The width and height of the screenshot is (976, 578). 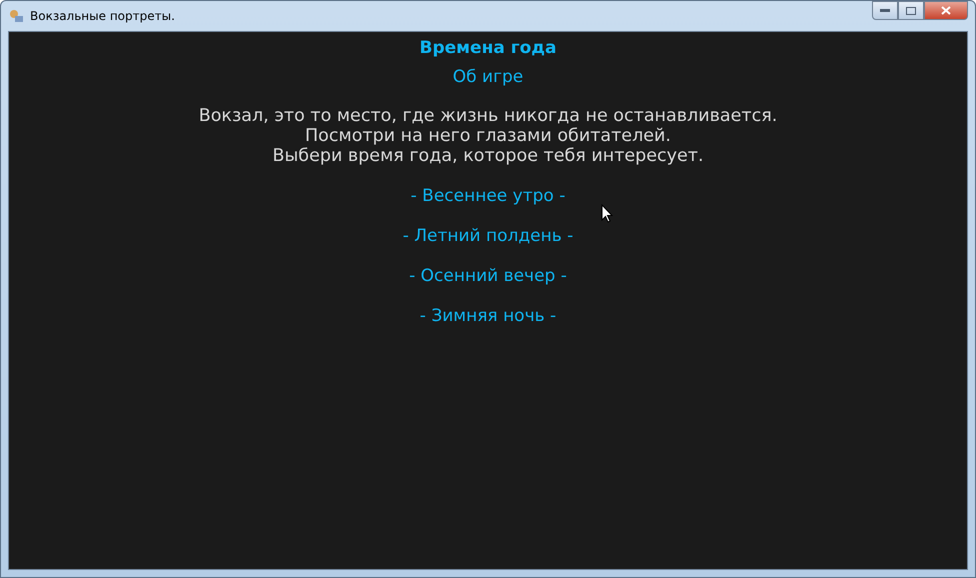 I want to click on minimize-button, so click(x=885, y=10).